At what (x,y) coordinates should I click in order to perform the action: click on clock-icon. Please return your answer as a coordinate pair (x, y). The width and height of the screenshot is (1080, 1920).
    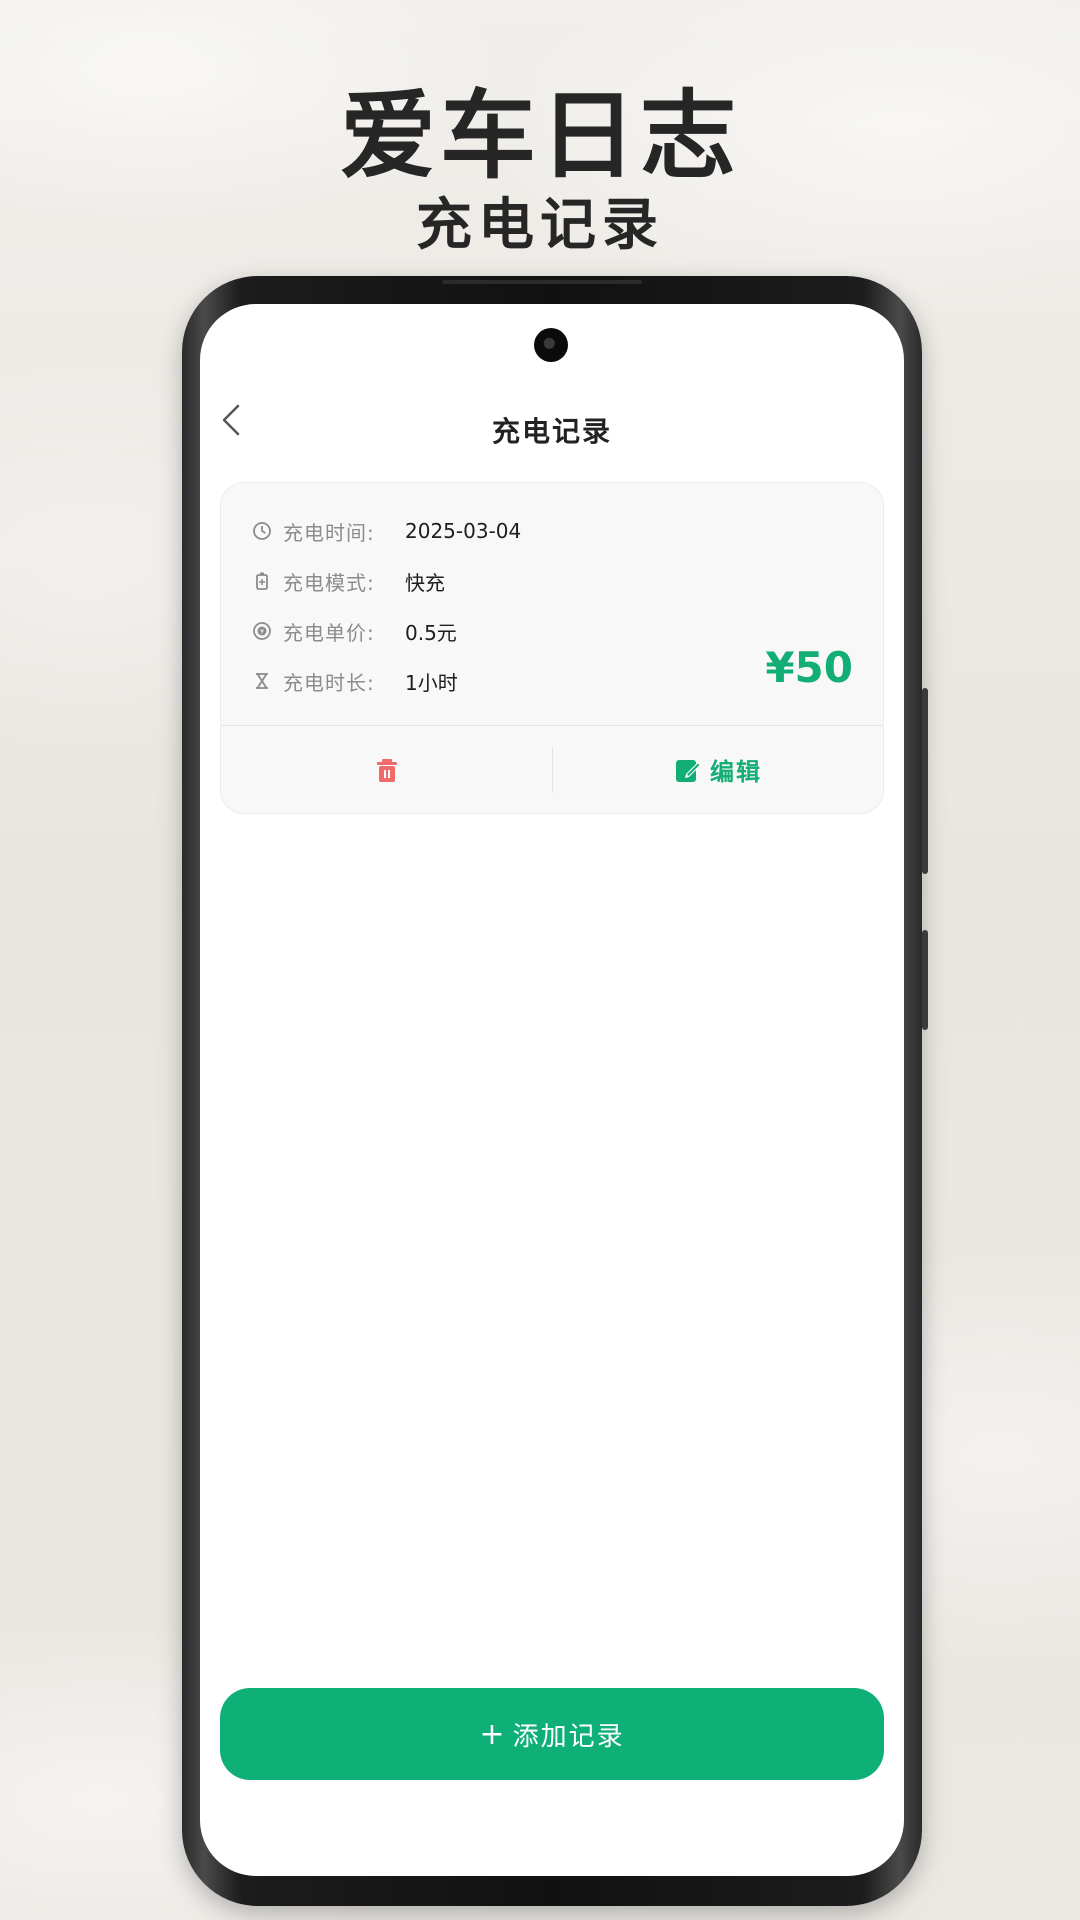
    Looking at the image, I should click on (262, 531).